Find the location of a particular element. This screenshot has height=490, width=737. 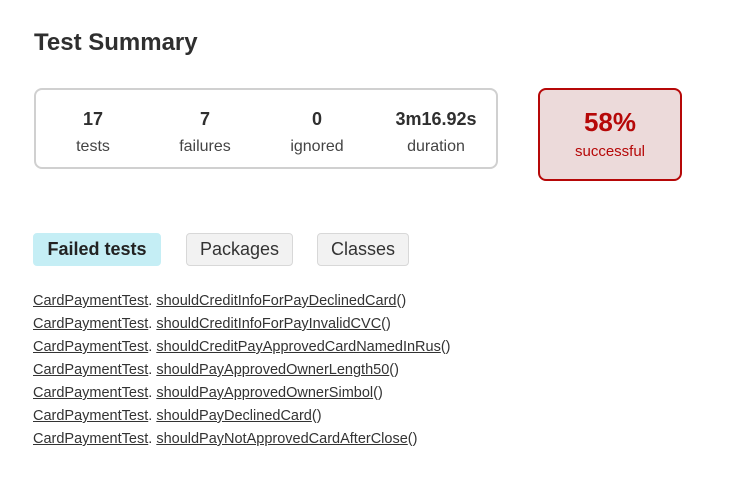

list-item: CardPaymentTest. shouldPayDeclinedCard() is located at coordinates (242, 416).